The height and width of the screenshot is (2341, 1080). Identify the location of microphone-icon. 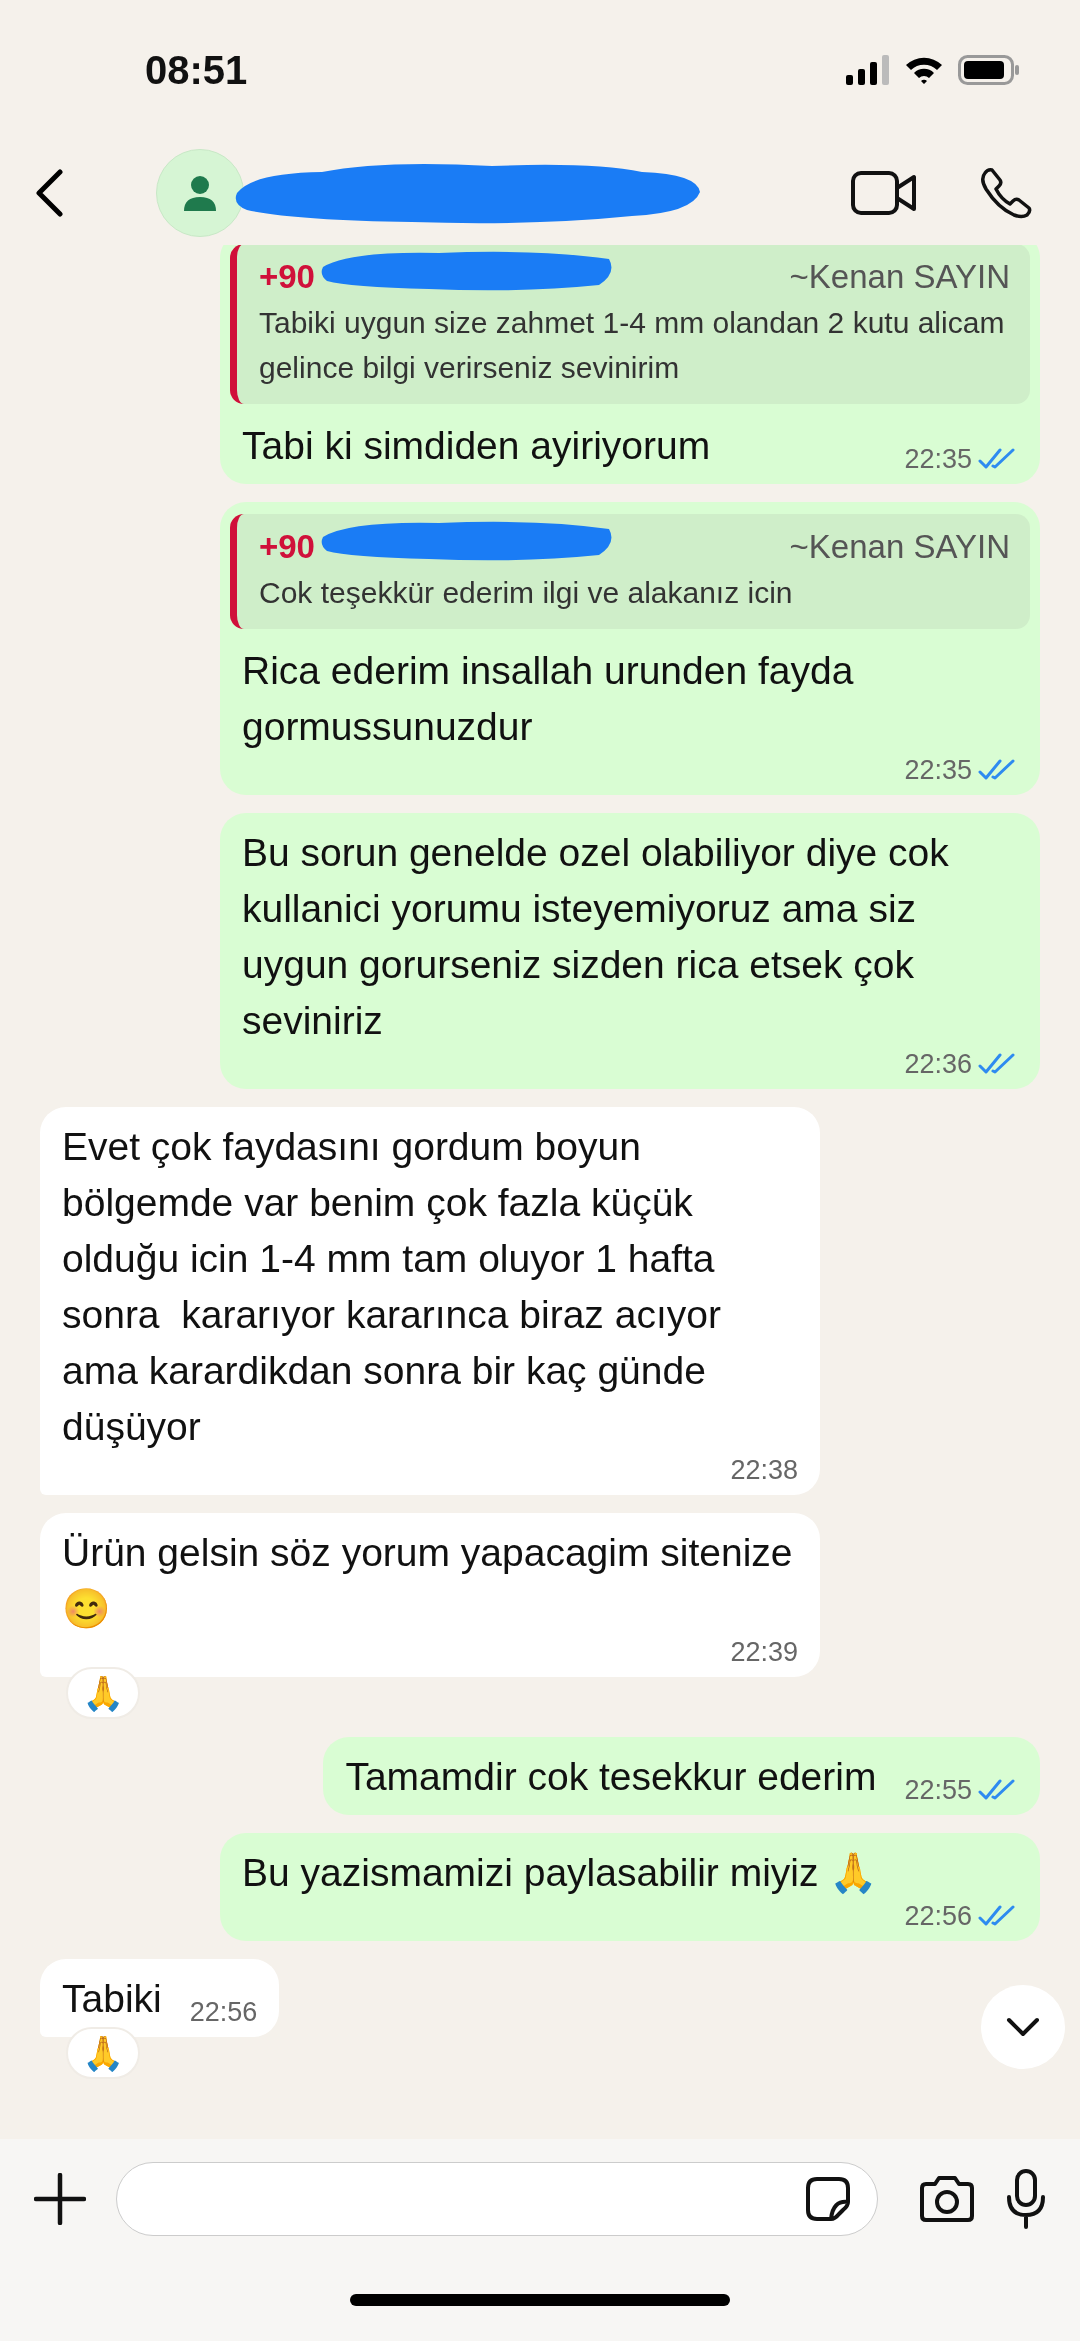
(1026, 2199).